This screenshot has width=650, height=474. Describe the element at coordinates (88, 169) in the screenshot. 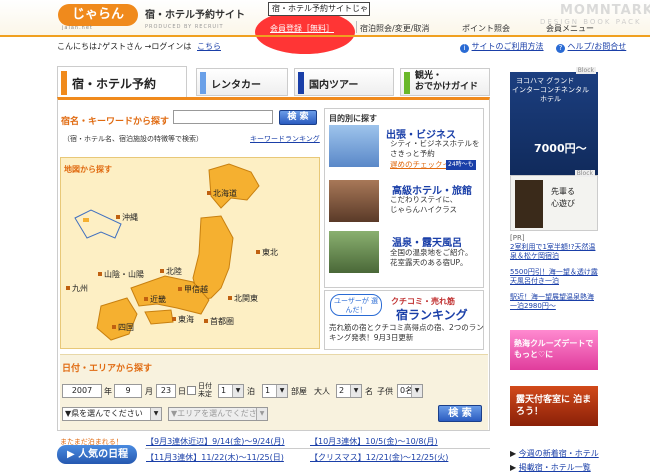

I see `map-search-label: 地図から探す` at that location.